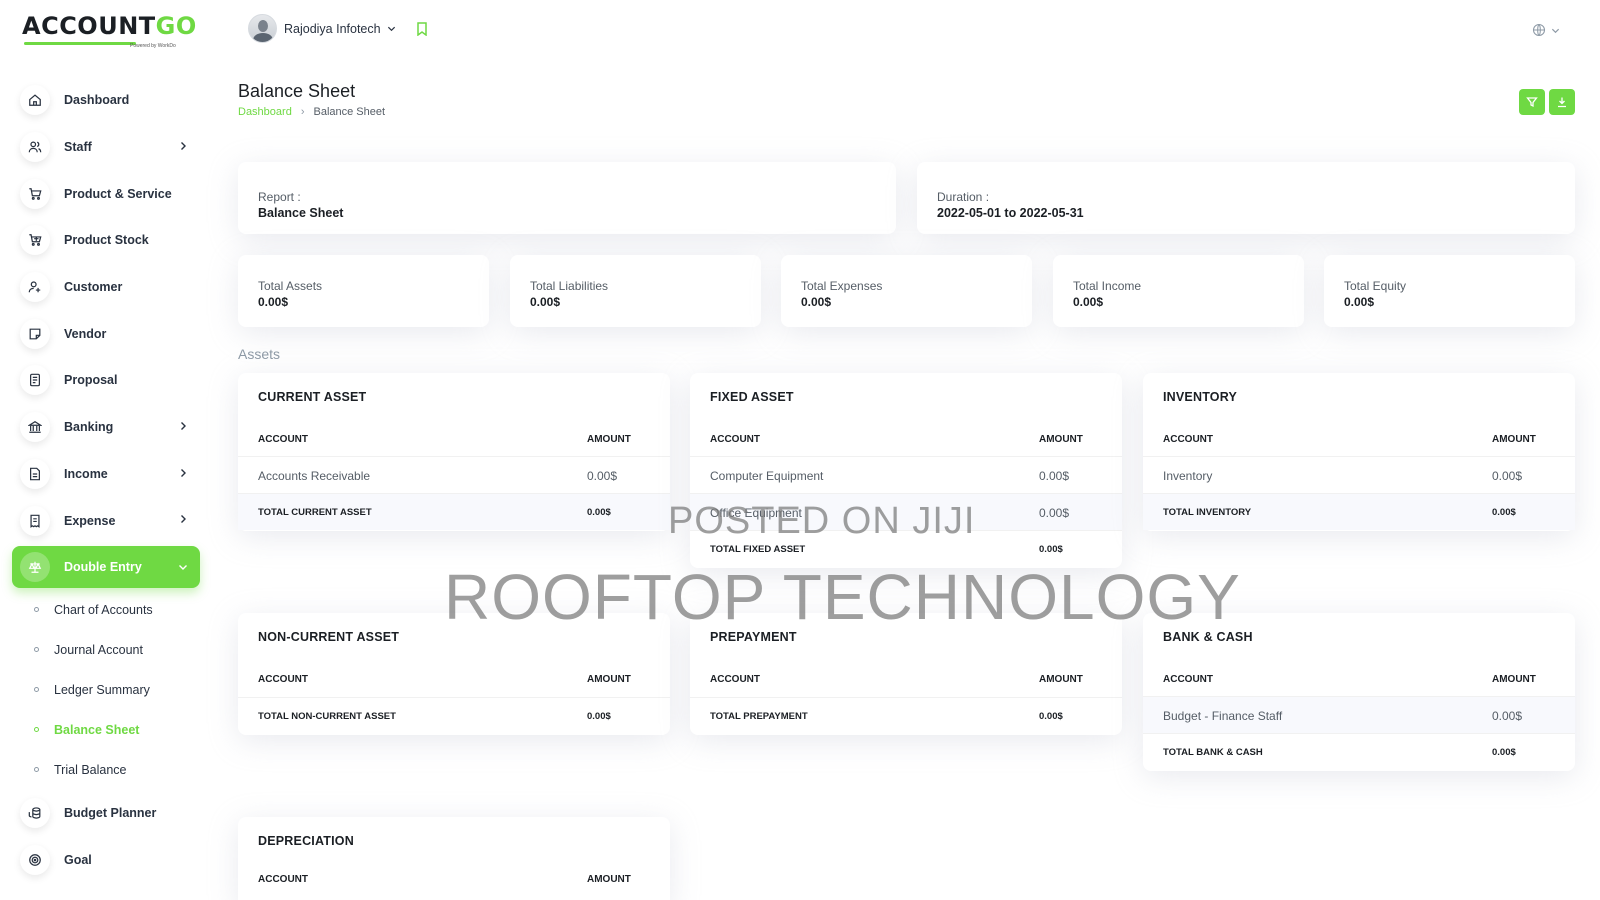 The image size is (1600, 900). What do you see at coordinates (35, 380) in the screenshot?
I see `document-icon` at bounding box center [35, 380].